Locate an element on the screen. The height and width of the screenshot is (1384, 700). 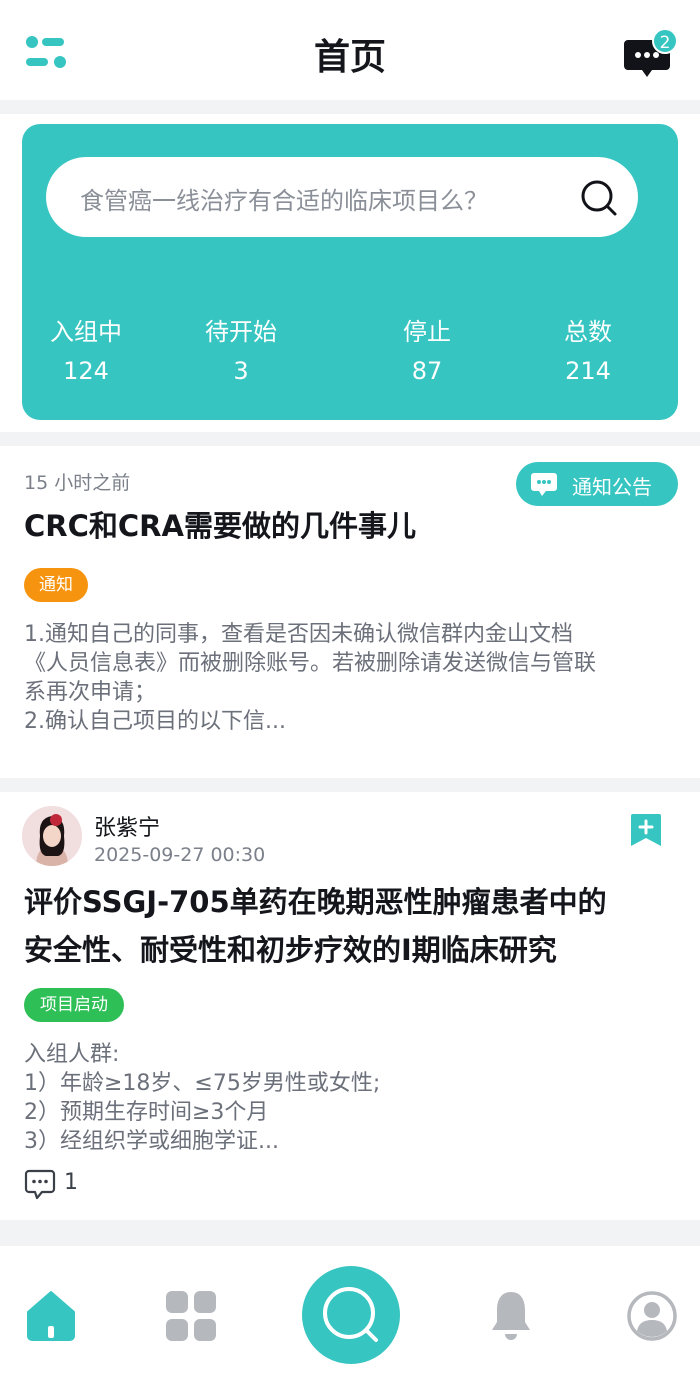
notice-time: 15 小时之前 is located at coordinates (77, 483).